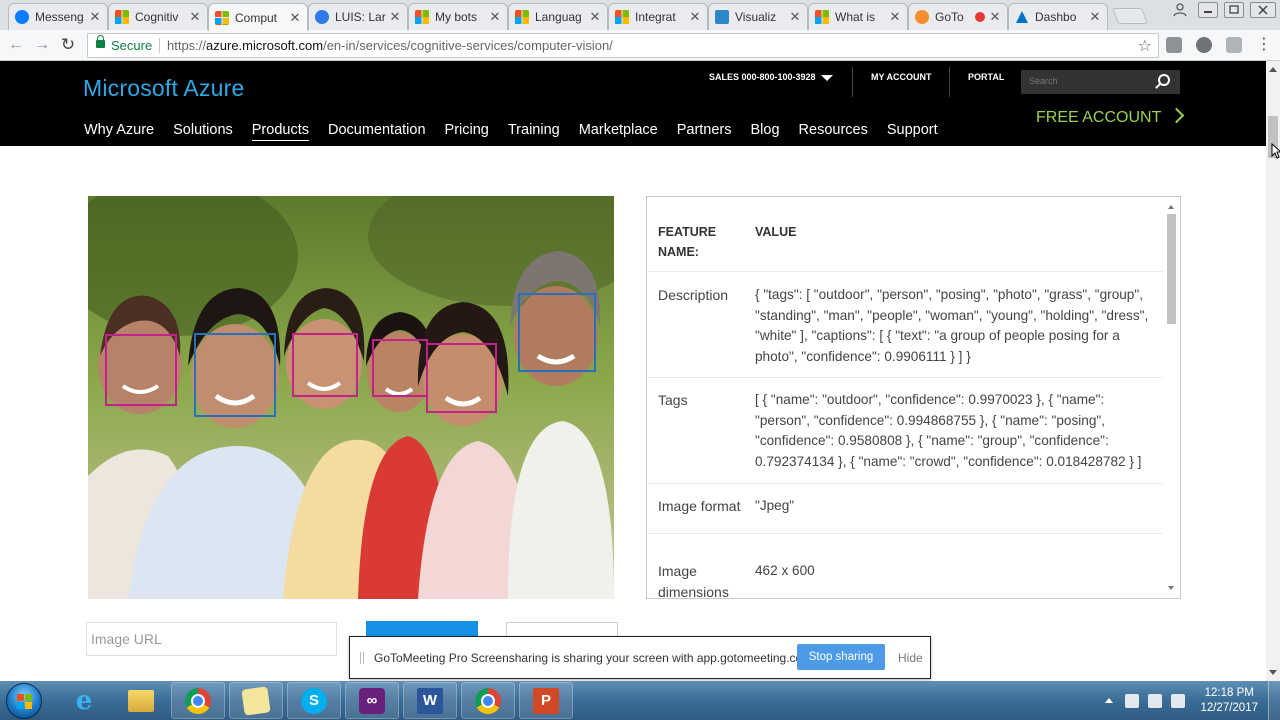 This screenshot has width=1280, height=720. Describe the element at coordinates (558, 16) in the screenshot. I see `tab-language: Languag ✕` at that location.